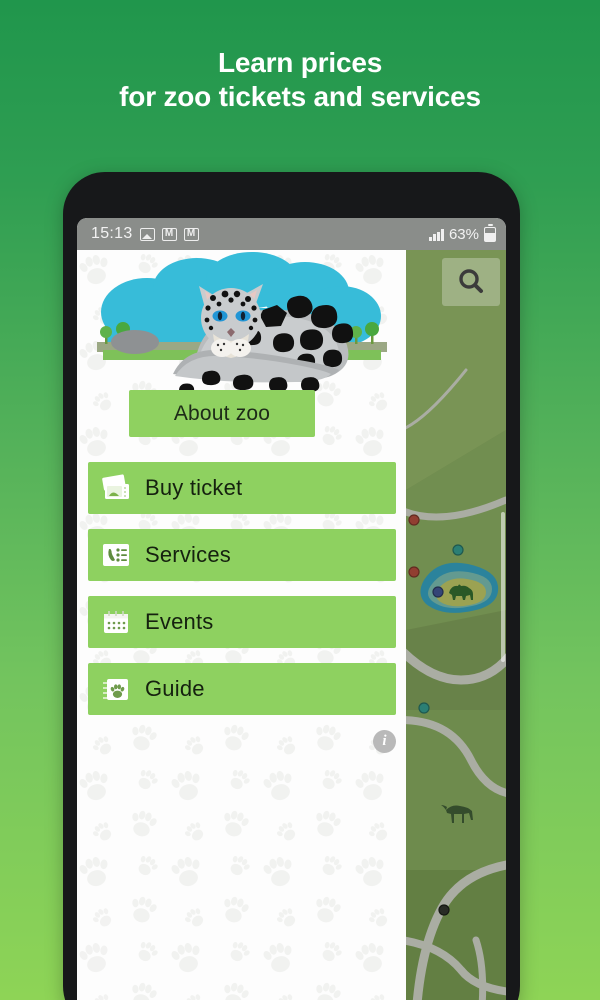  What do you see at coordinates (242, 689) in the screenshot?
I see `menu-item-guide: Guide` at bounding box center [242, 689].